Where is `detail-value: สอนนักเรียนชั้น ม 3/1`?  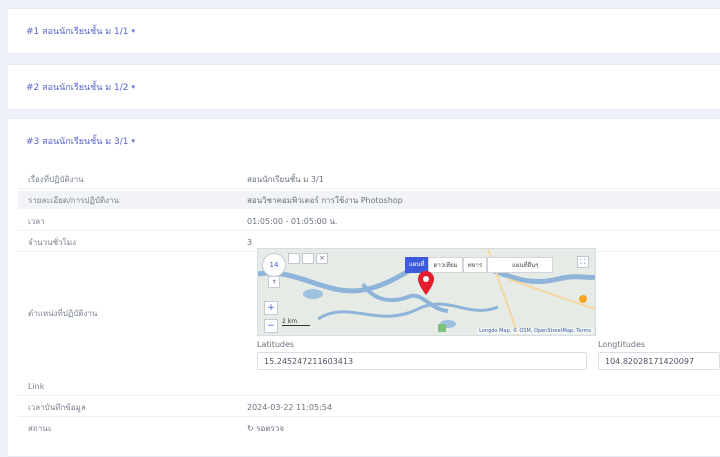
detail-value: สอนนักเรียนชั้น ม 3/1 is located at coordinates (285, 179).